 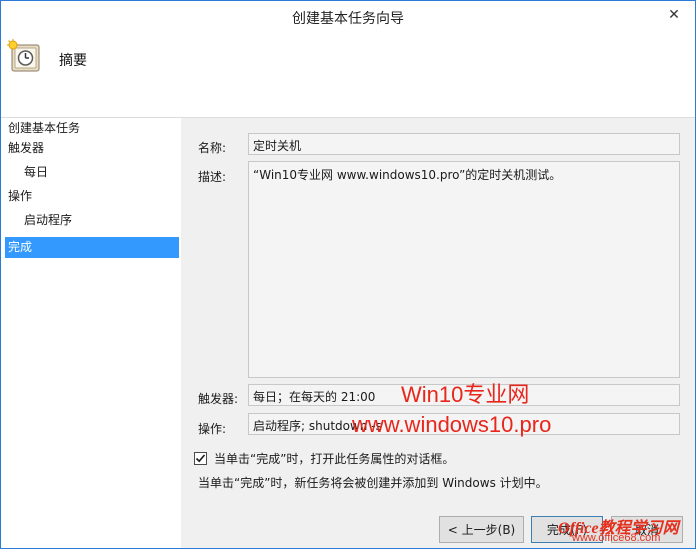 What do you see at coordinates (218, 399) in the screenshot?
I see `trigger-label: 触发器:` at bounding box center [218, 399].